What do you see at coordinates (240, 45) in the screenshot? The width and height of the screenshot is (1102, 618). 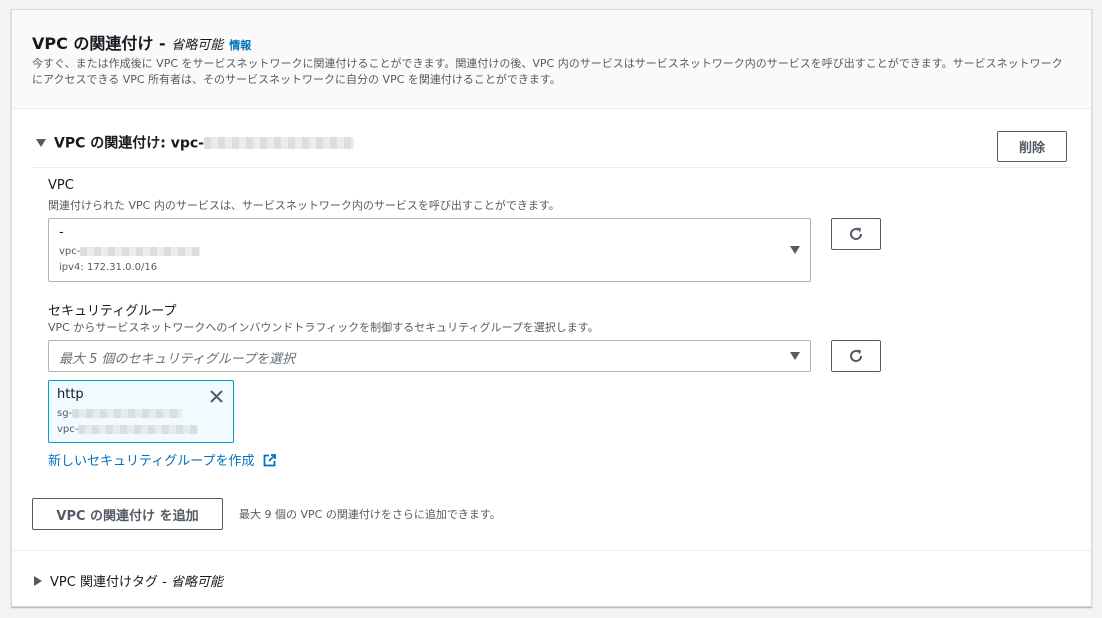 I see `info-link: 情報` at bounding box center [240, 45].